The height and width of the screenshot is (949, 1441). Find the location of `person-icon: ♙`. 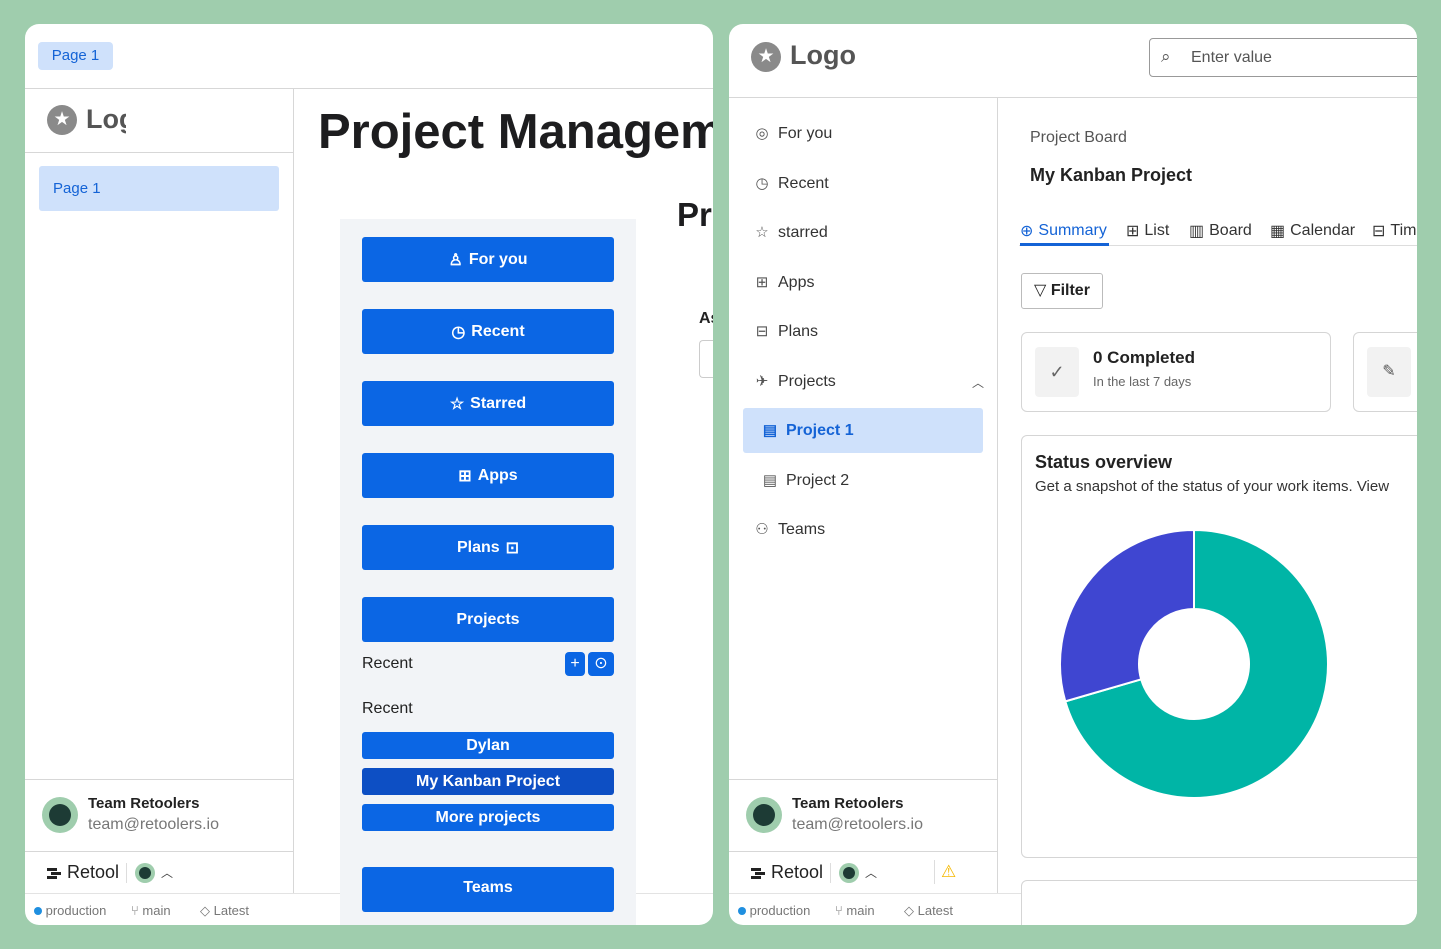

person-icon: ♙ is located at coordinates (455, 260).